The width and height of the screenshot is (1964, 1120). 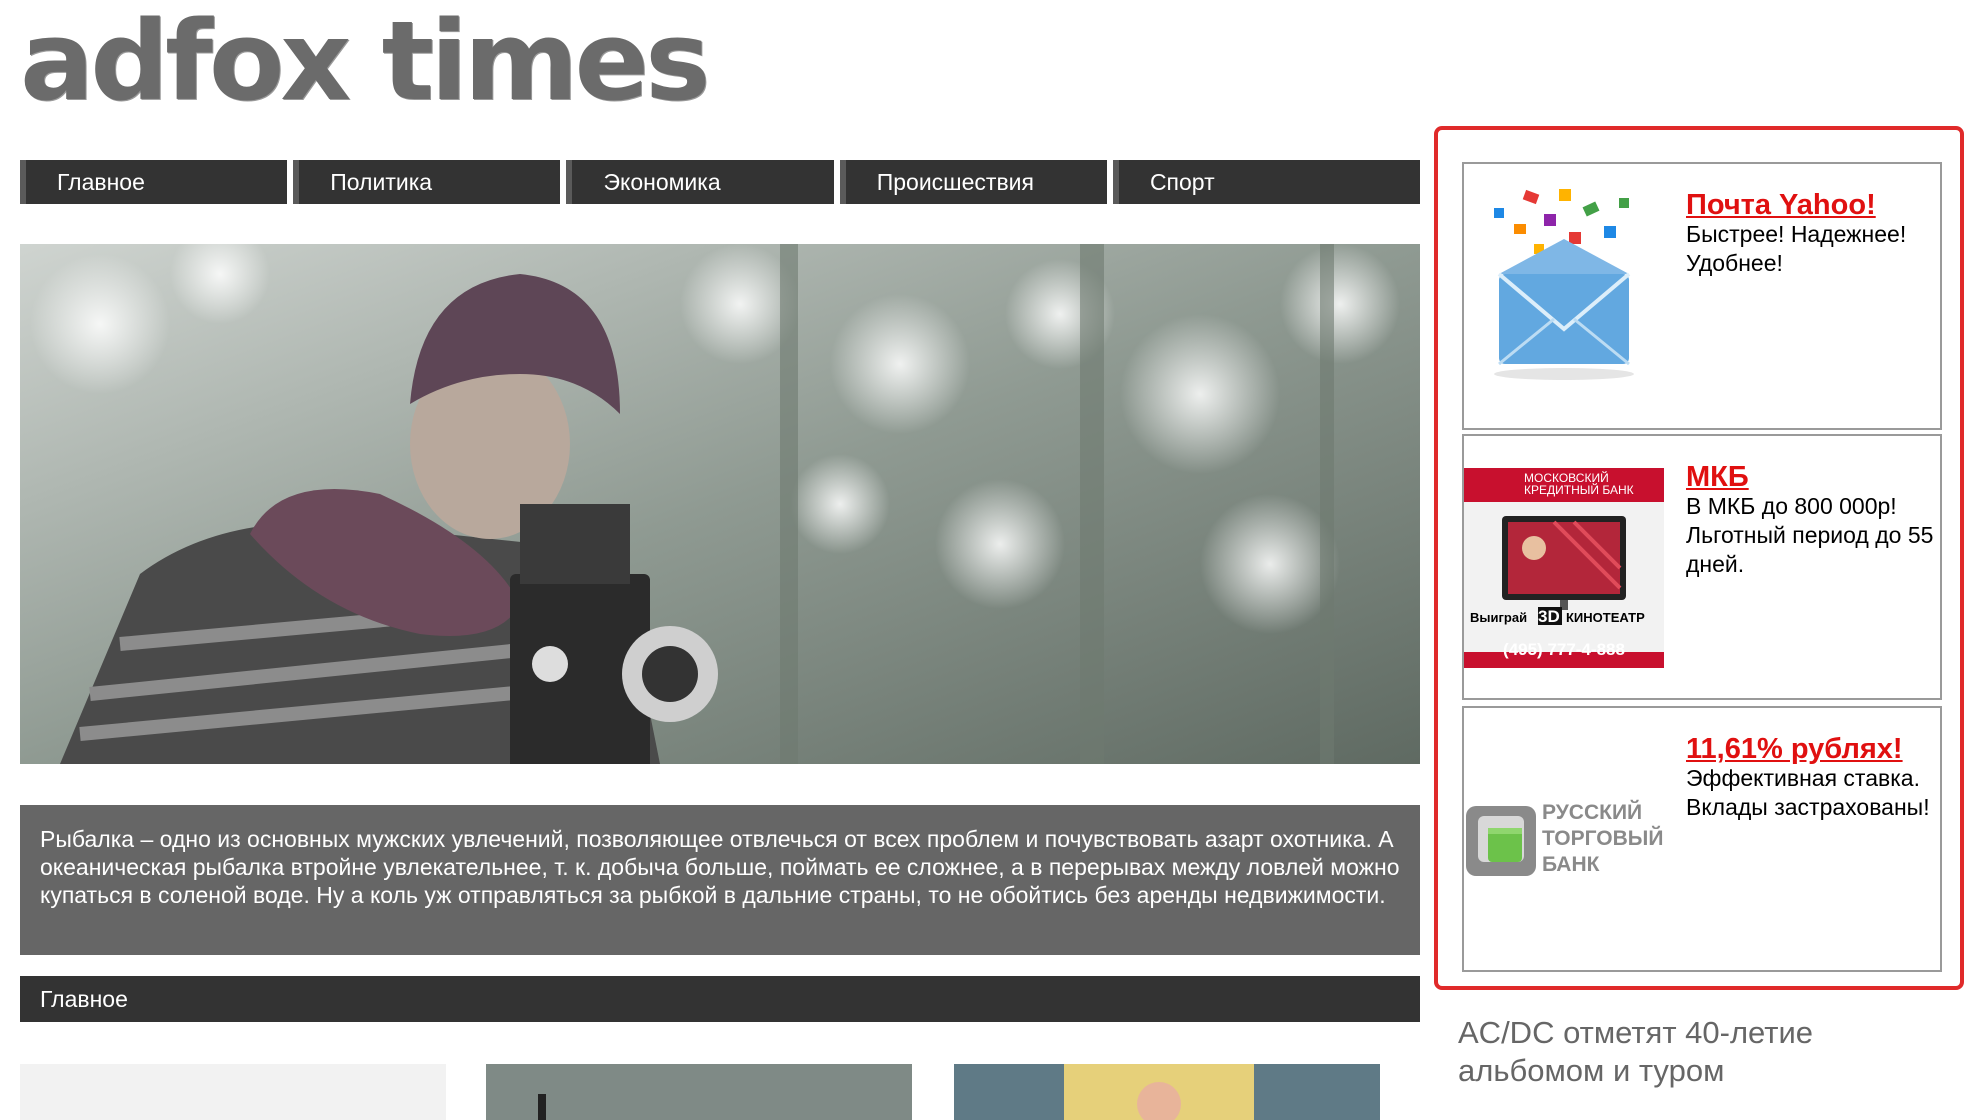 What do you see at coordinates (1571, 864) in the screenshot?
I see `ad-rtb-logo-line-3: БАНК` at bounding box center [1571, 864].